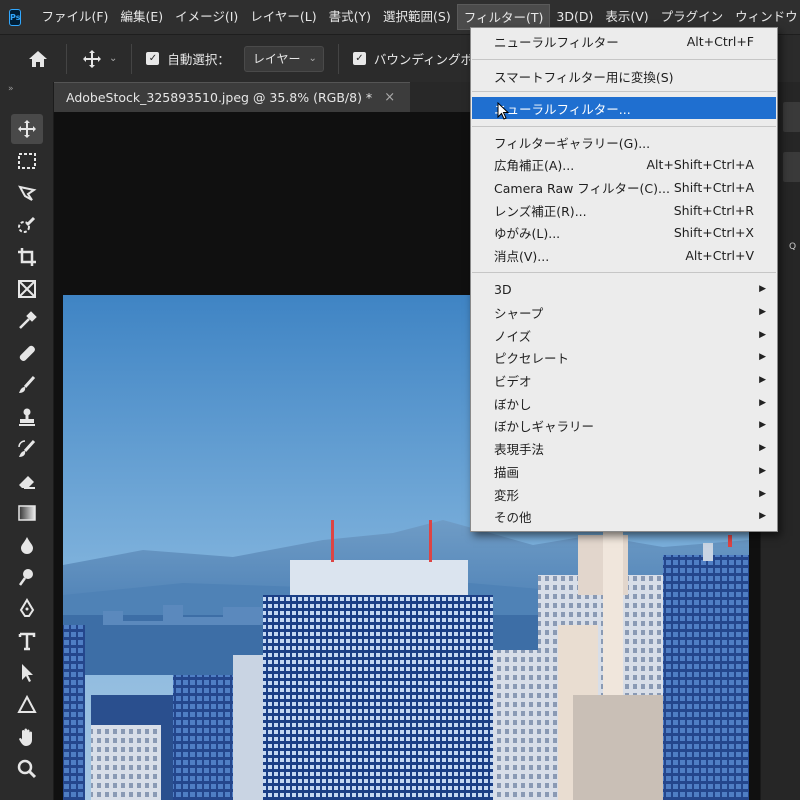 The image size is (800, 800). I want to click on bandage-icon, so click(27, 353).